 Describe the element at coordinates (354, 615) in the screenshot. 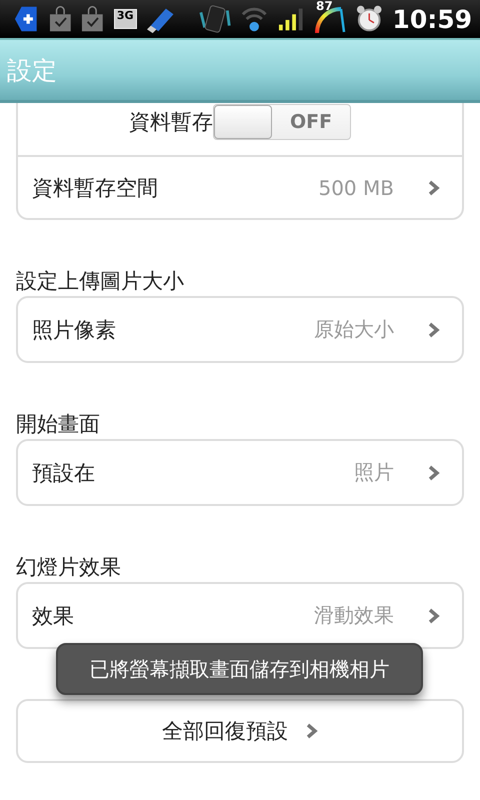

I see `row-value: 滑動效果` at that location.